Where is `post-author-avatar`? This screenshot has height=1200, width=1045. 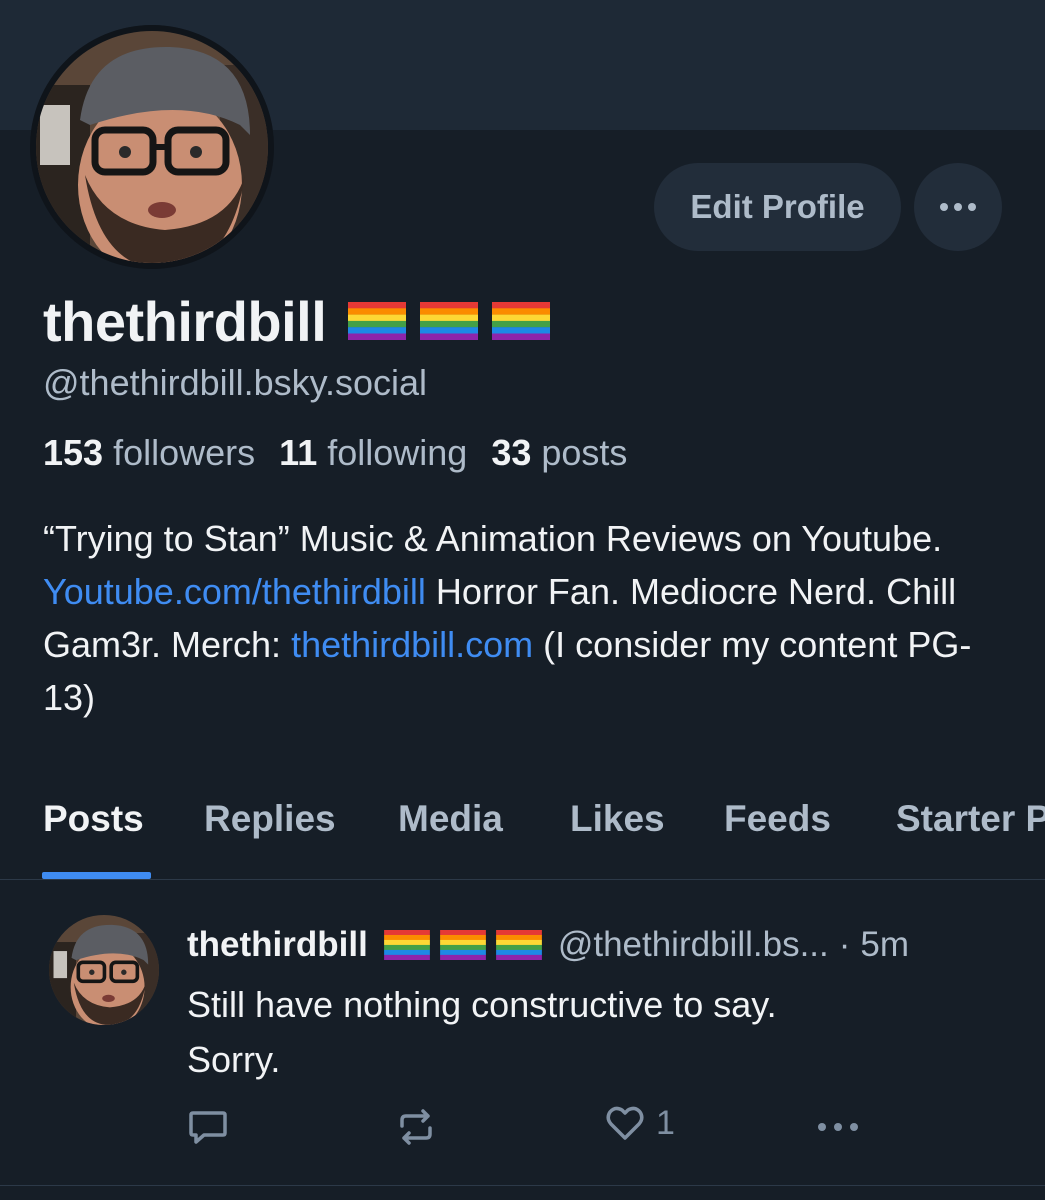
post-author-avatar is located at coordinates (104, 970).